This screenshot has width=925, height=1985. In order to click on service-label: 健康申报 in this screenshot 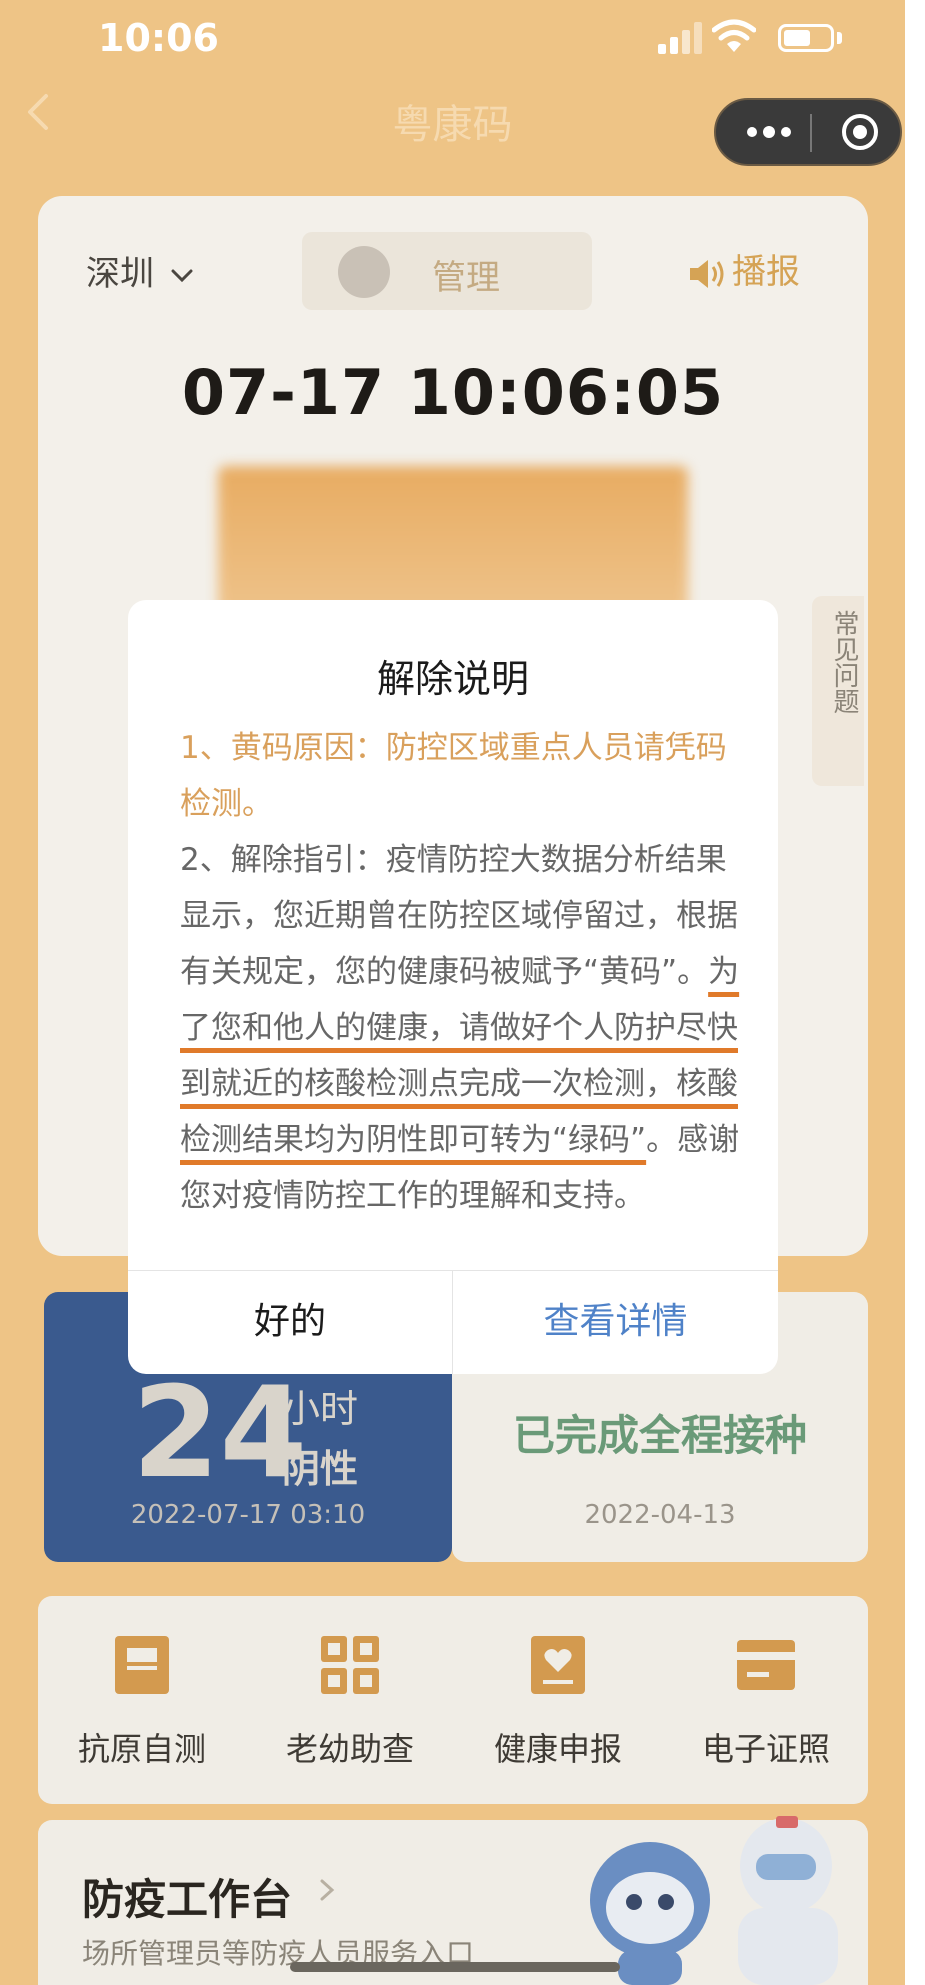, I will do `click(557, 1749)`.